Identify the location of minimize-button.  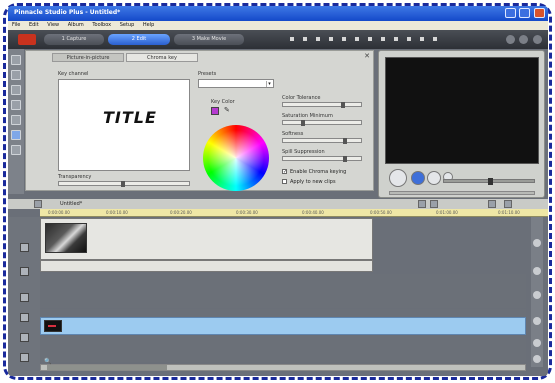
(510, 13).